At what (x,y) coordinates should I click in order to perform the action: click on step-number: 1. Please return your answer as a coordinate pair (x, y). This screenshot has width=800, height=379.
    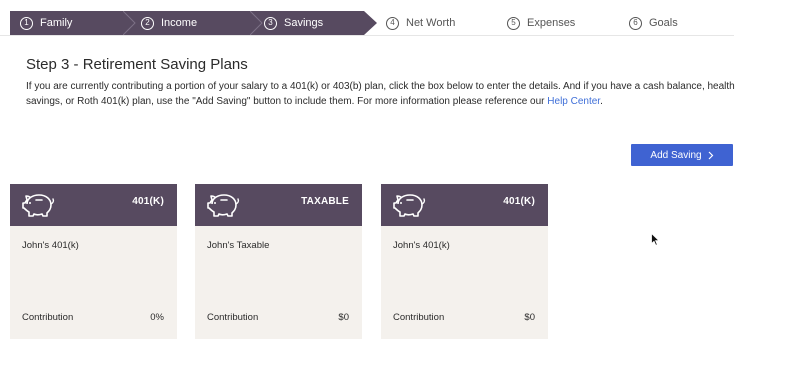
    Looking at the image, I should click on (26, 23).